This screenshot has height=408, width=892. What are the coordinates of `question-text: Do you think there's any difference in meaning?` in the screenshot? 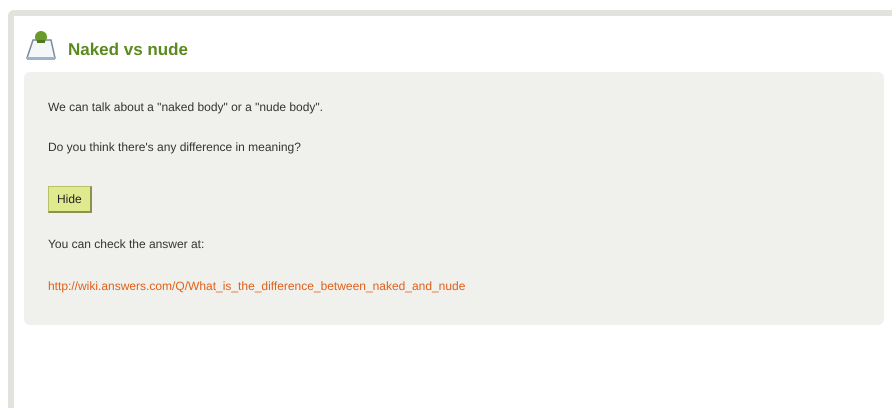 It's located at (175, 147).